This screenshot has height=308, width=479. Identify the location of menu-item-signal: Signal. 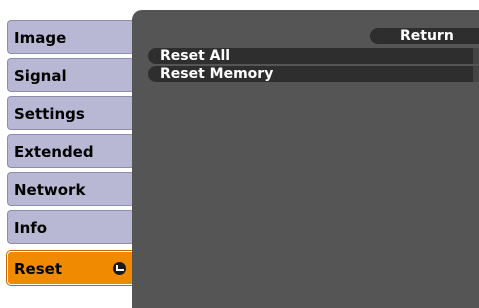
(74, 75).